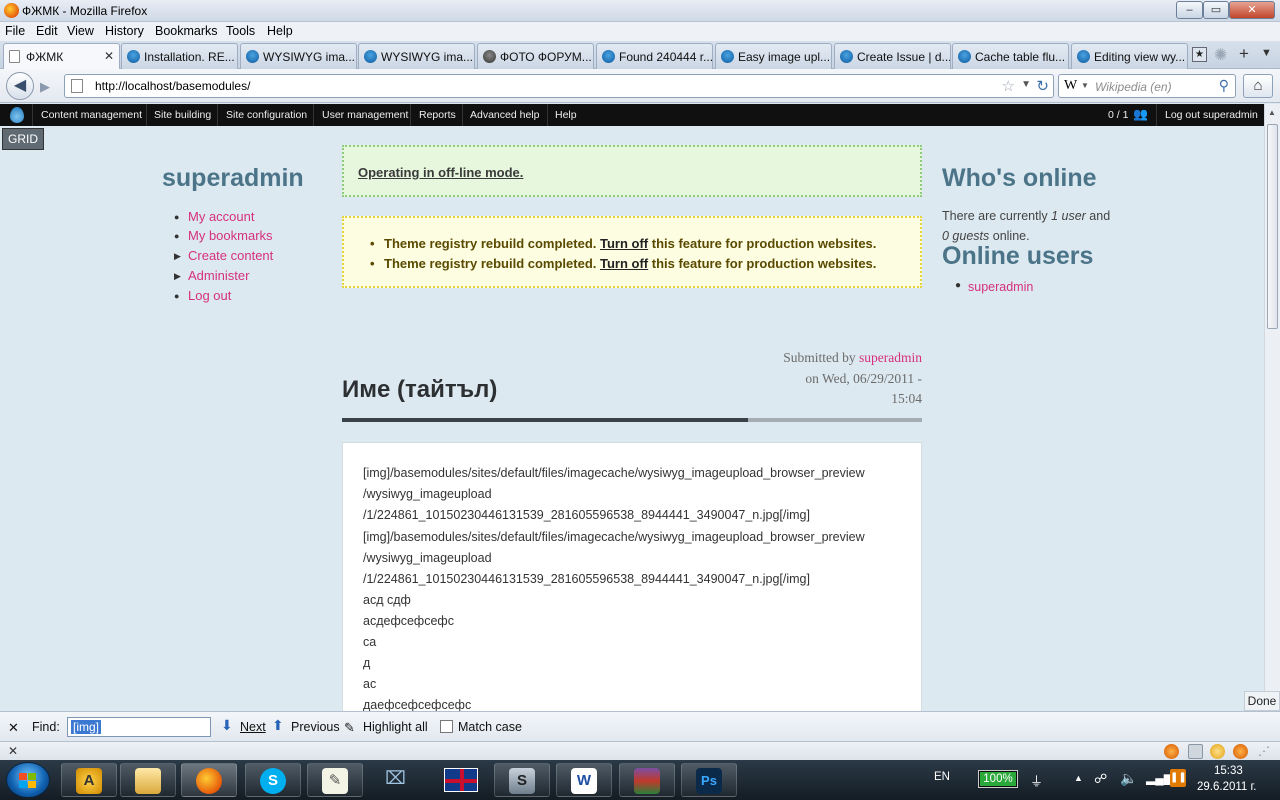  Describe the element at coordinates (942, 777) in the screenshot. I see `language-indicator: EN` at that location.